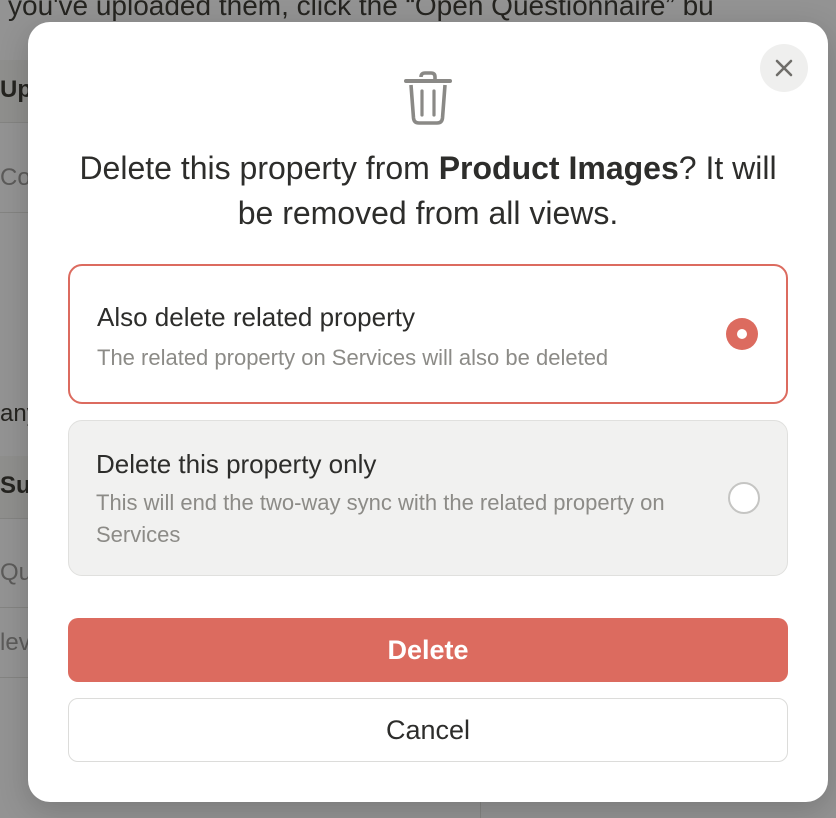 Image resolution: width=836 pixels, height=818 pixels. What do you see at coordinates (428, 98) in the screenshot?
I see `trash-icon` at bounding box center [428, 98].